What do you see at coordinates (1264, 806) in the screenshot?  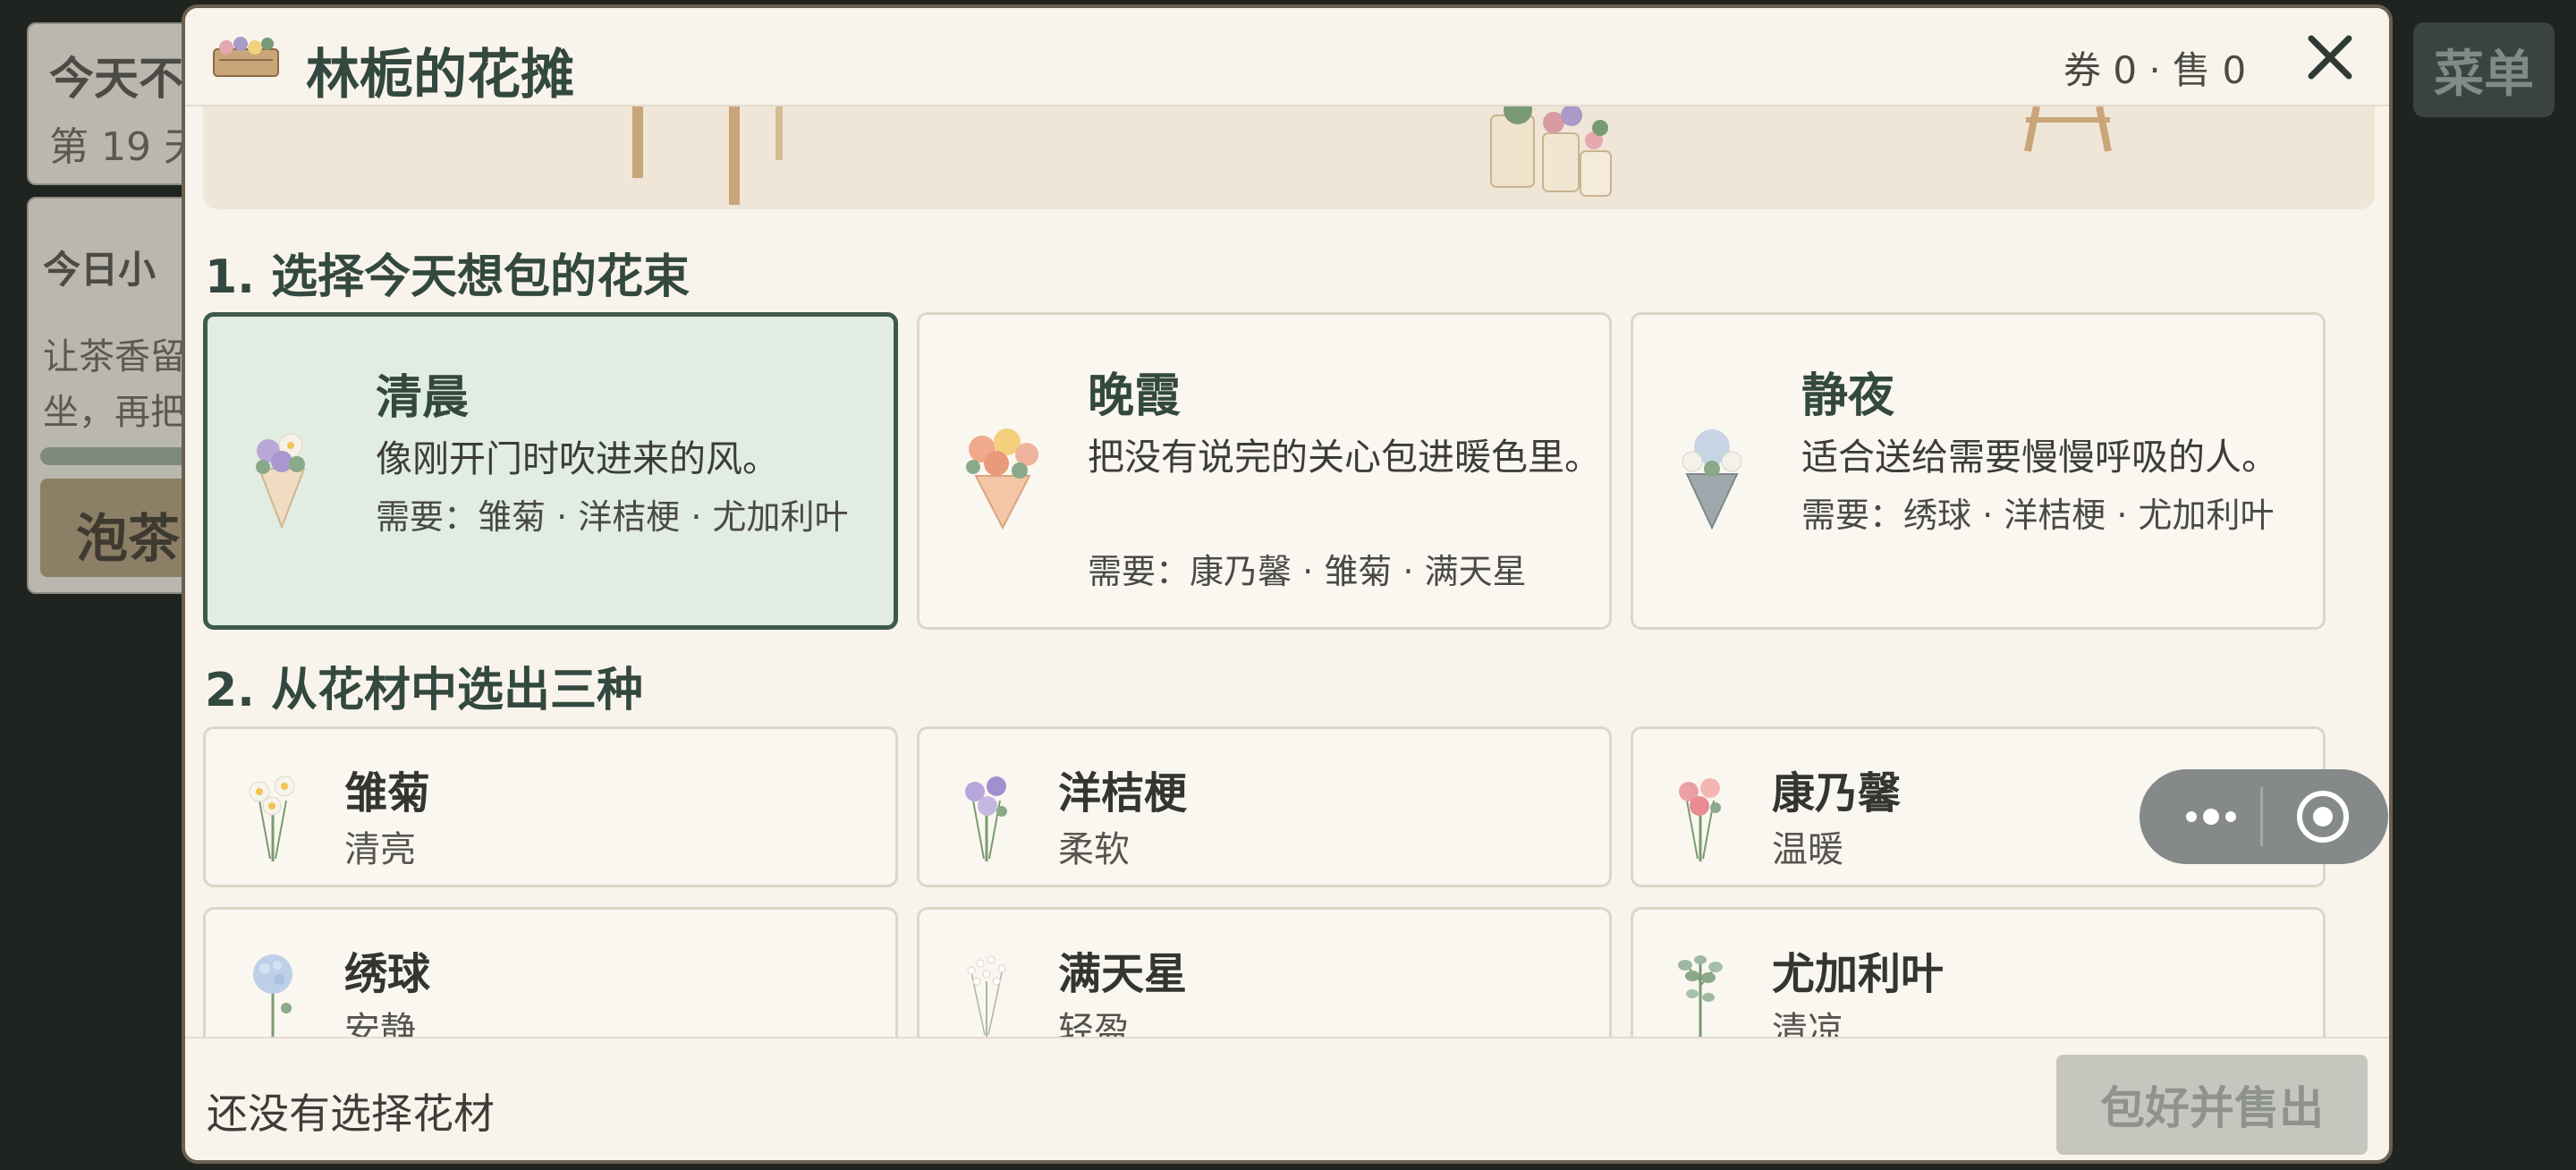 I see `flower-card-lisianthus: 洋桔梗 柔软` at bounding box center [1264, 806].